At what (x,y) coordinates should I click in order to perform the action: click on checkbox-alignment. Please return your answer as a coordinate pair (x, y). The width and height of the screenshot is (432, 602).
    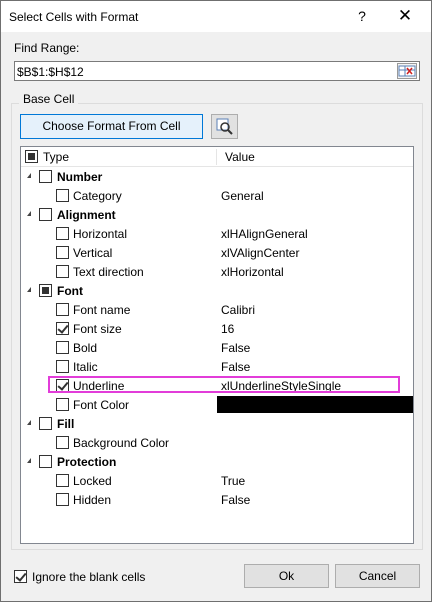
    Looking at the image, I should click on (45, 214).